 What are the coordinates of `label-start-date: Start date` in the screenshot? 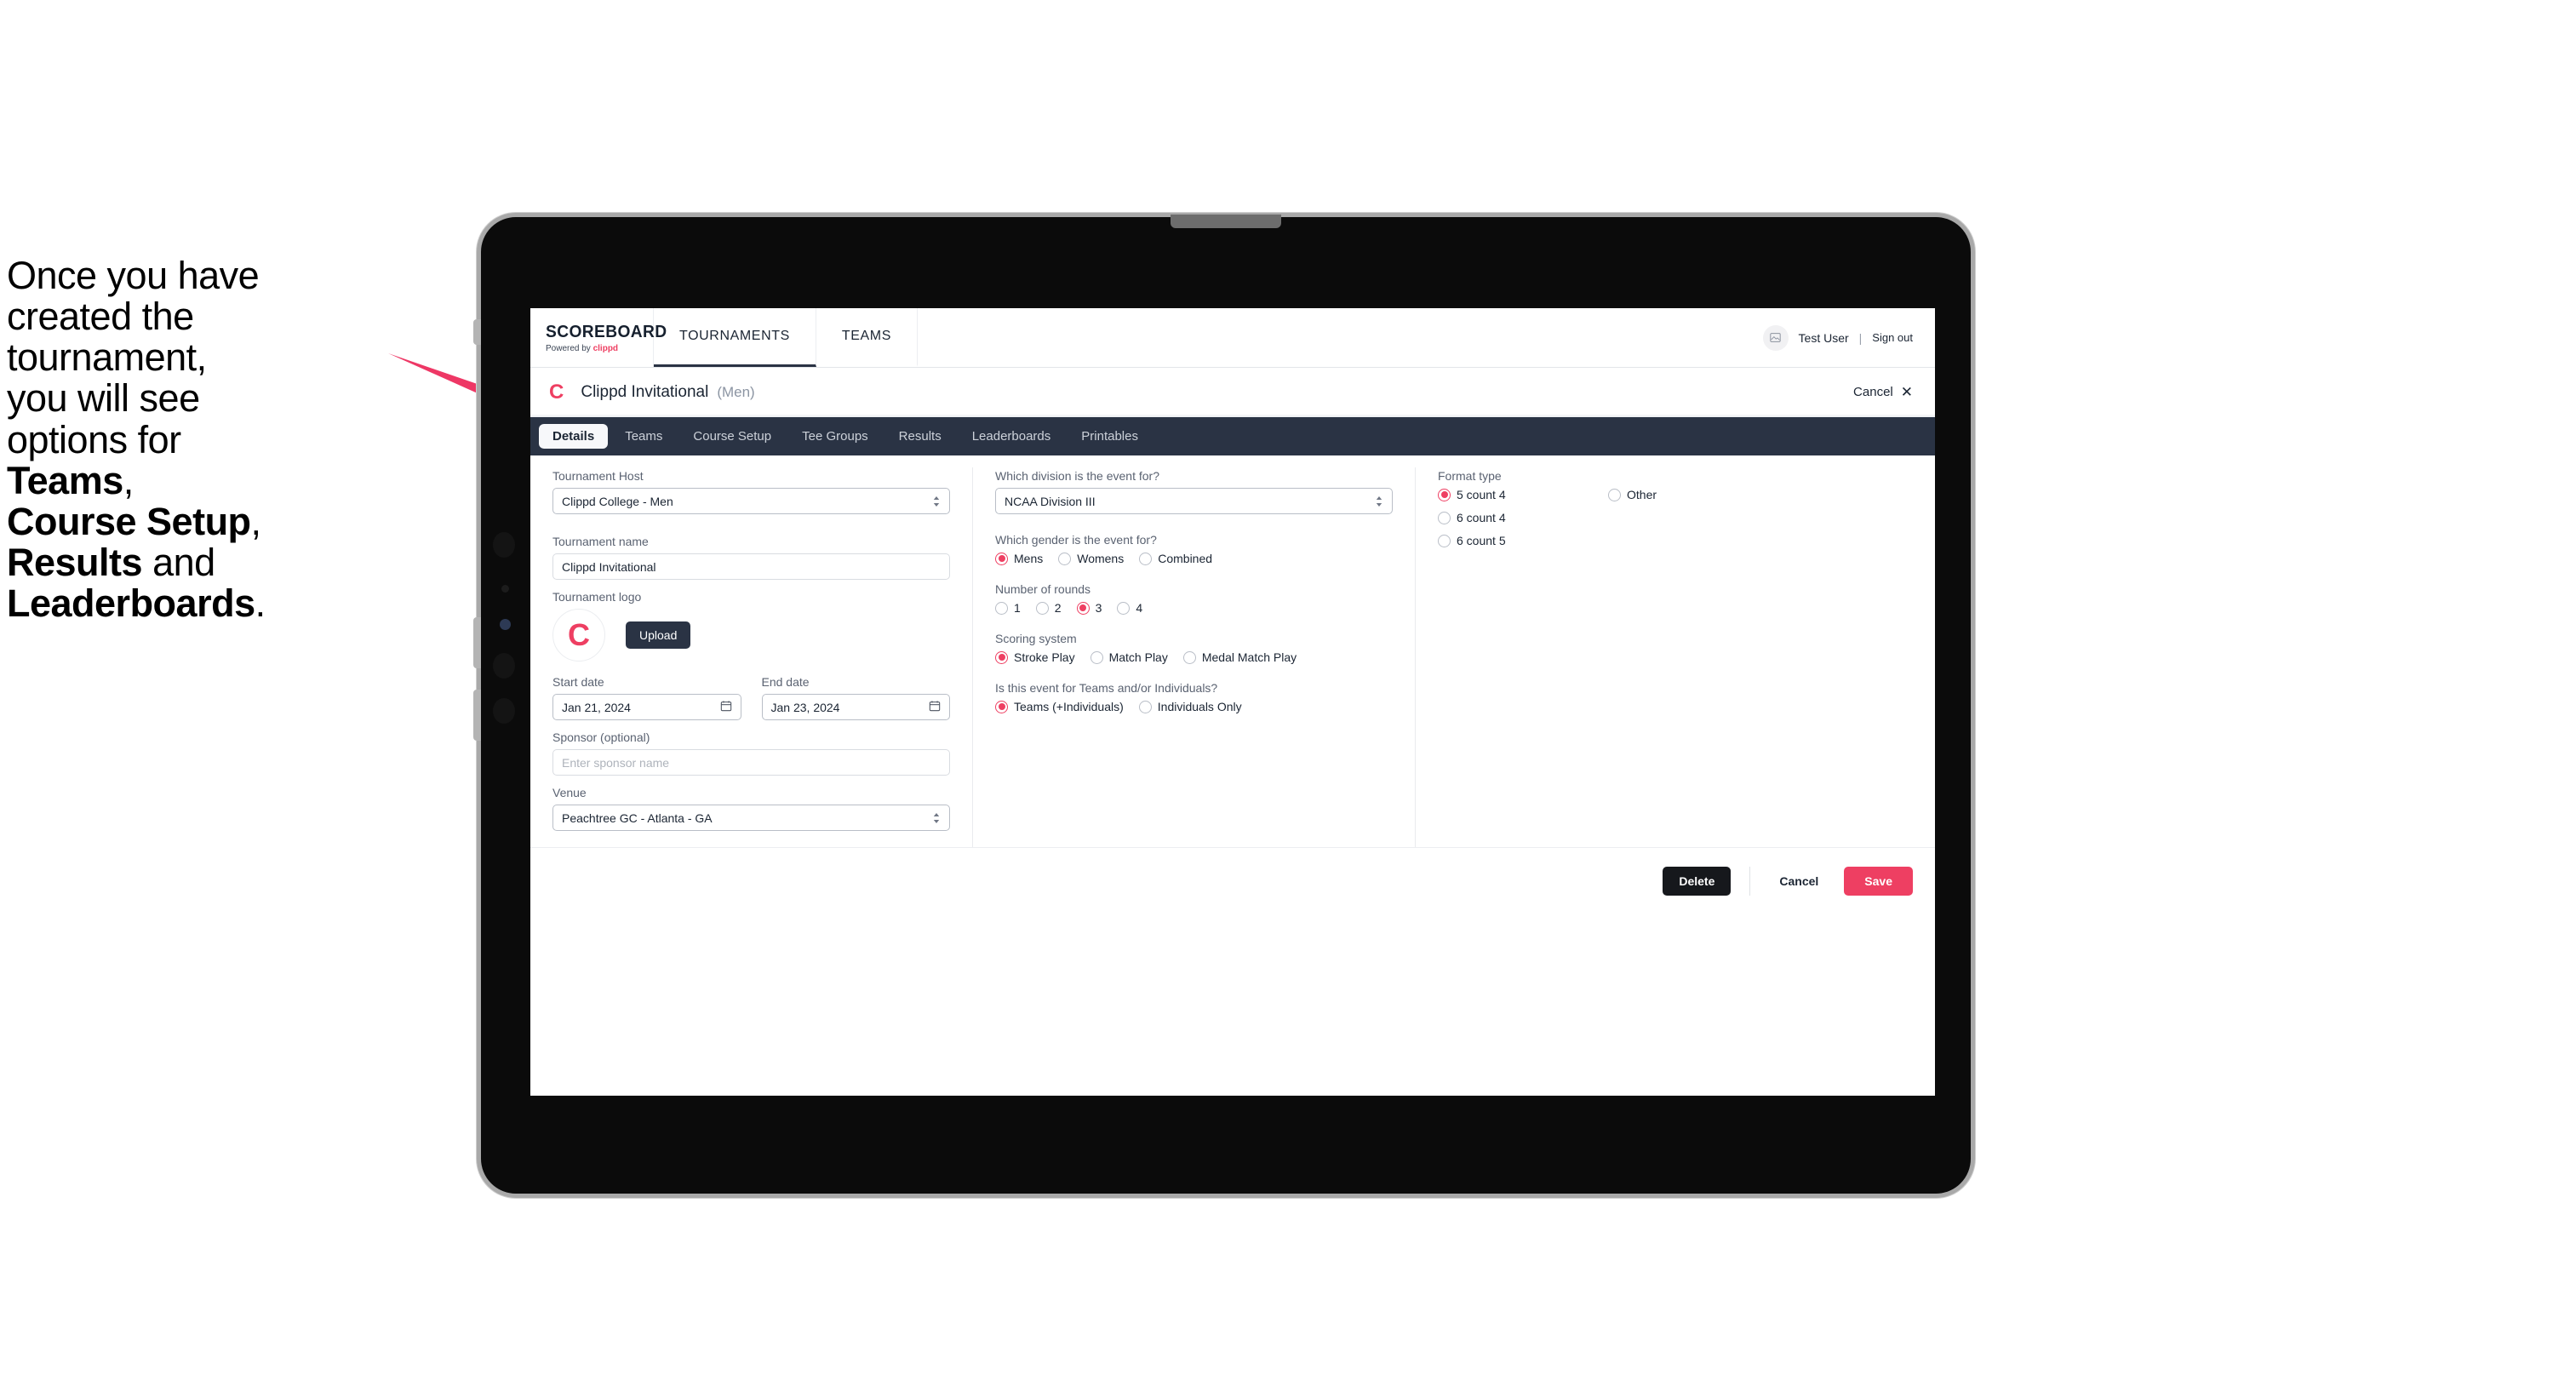 It's located at (578, 682).